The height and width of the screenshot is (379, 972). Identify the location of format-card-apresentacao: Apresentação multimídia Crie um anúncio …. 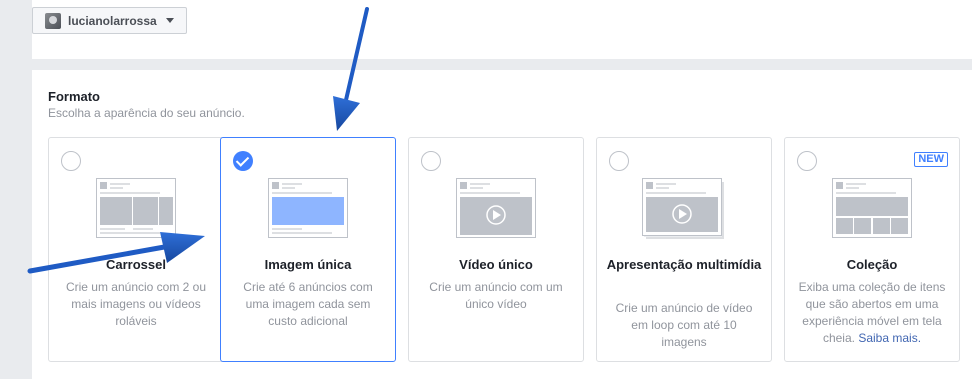
(684, 249).